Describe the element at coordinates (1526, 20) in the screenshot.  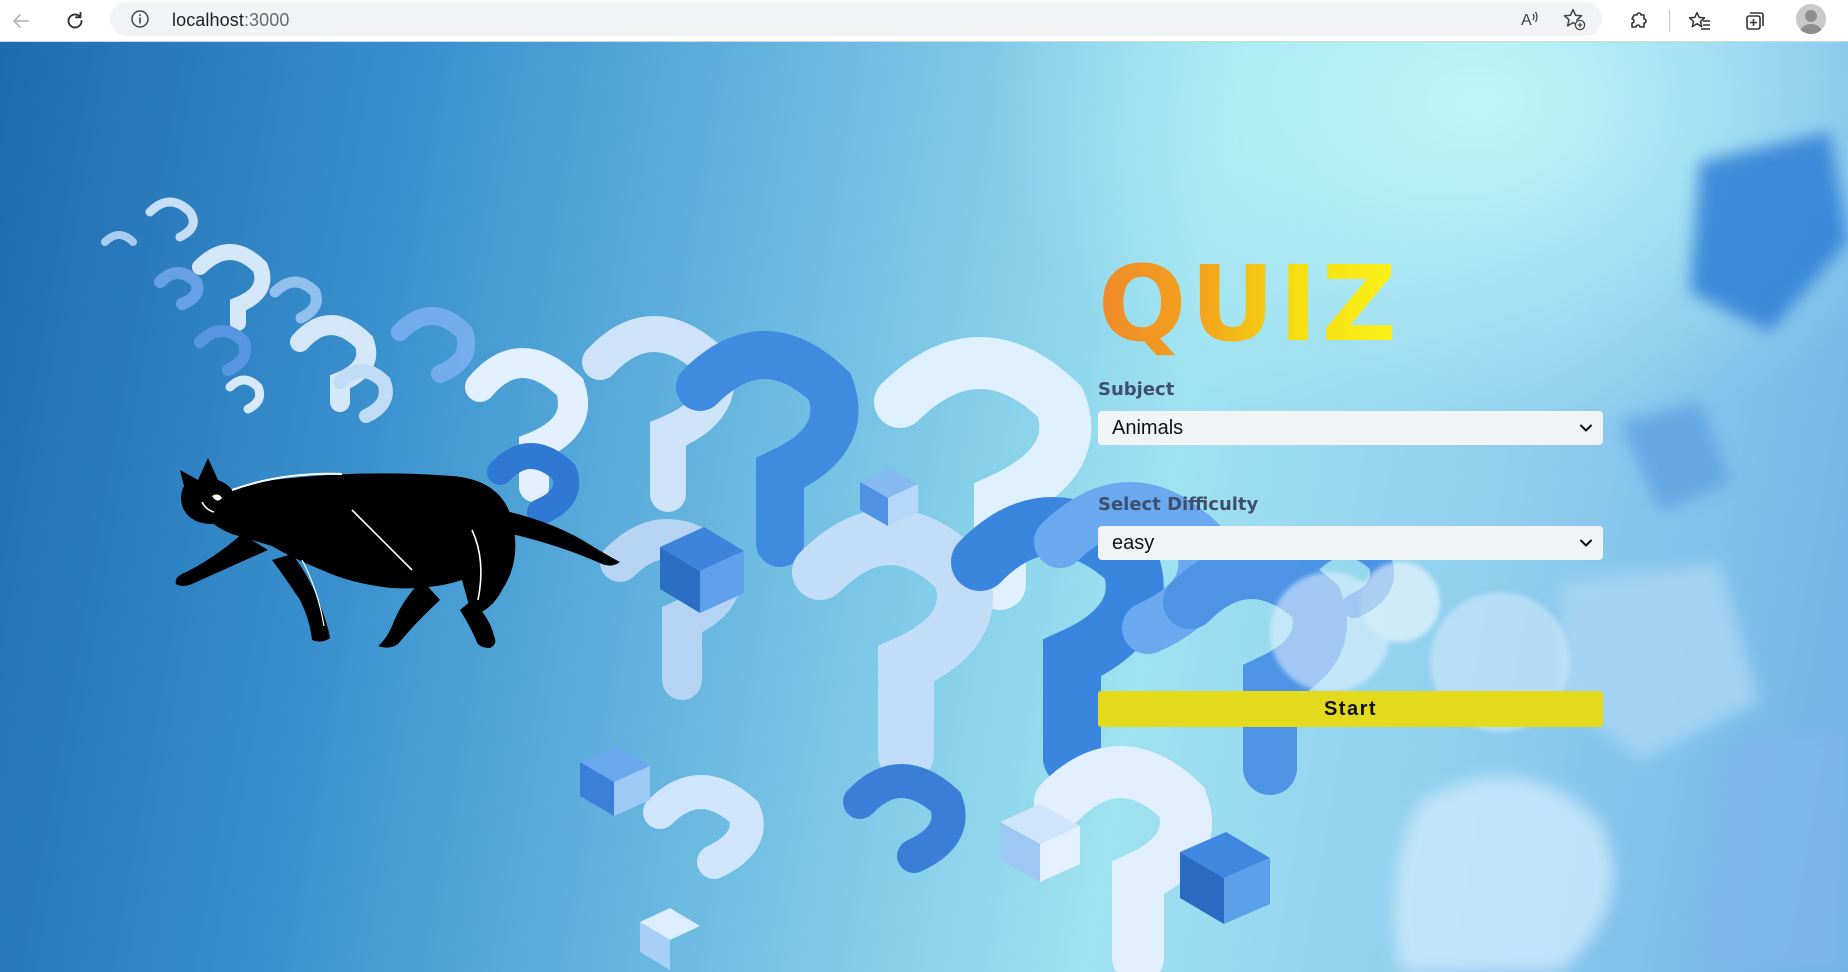
I see `svg-text: A` at that location.